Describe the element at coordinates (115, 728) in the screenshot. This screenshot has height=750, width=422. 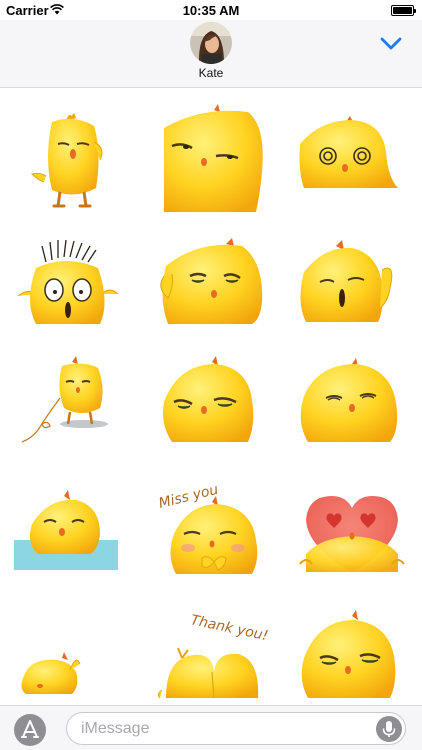
I see `message-placeholder: iMessage` at that location.